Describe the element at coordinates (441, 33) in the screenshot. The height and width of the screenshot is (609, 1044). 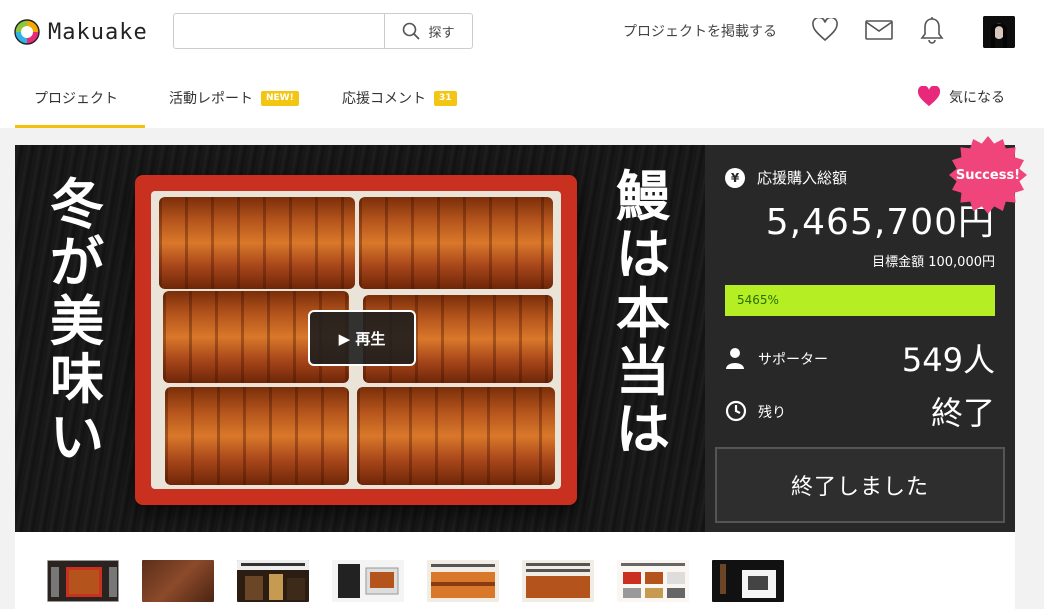
I see `search-button-label: 探す` at that location.